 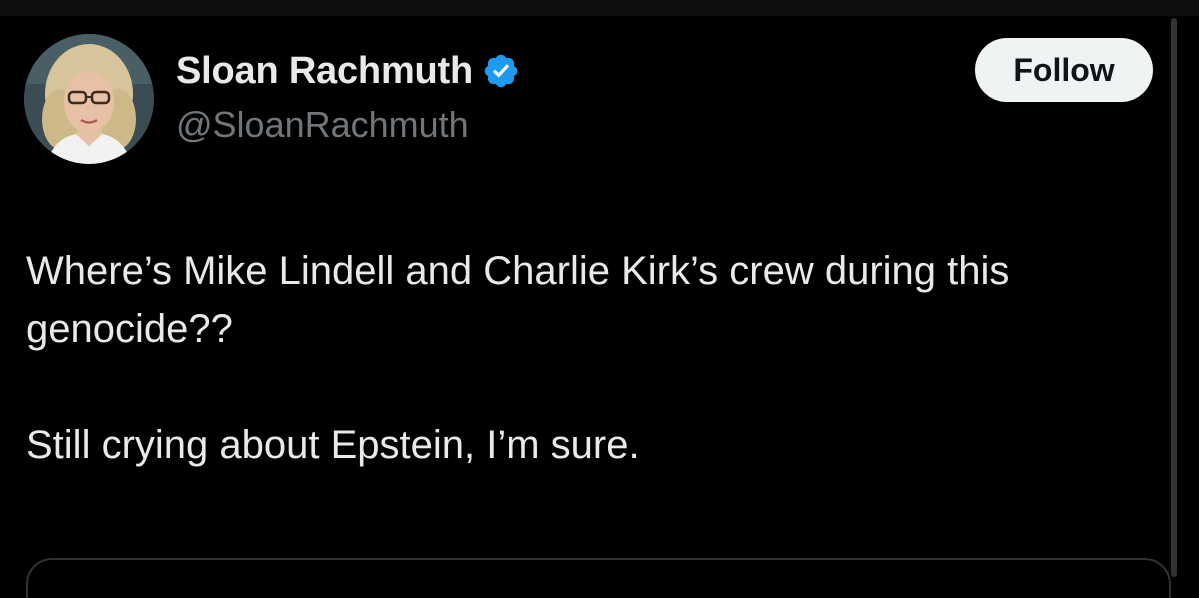 I want to click on author-avatar, so click(x=89, y=99).